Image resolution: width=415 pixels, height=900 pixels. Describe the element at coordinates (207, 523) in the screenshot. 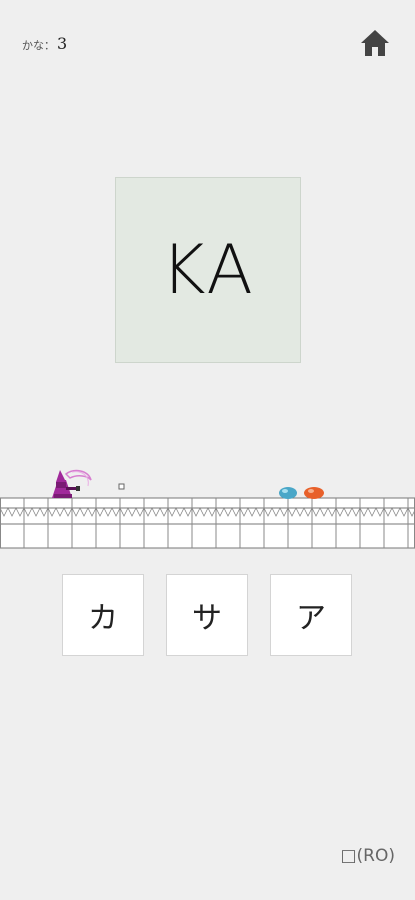

I see `ground-track` at that location.